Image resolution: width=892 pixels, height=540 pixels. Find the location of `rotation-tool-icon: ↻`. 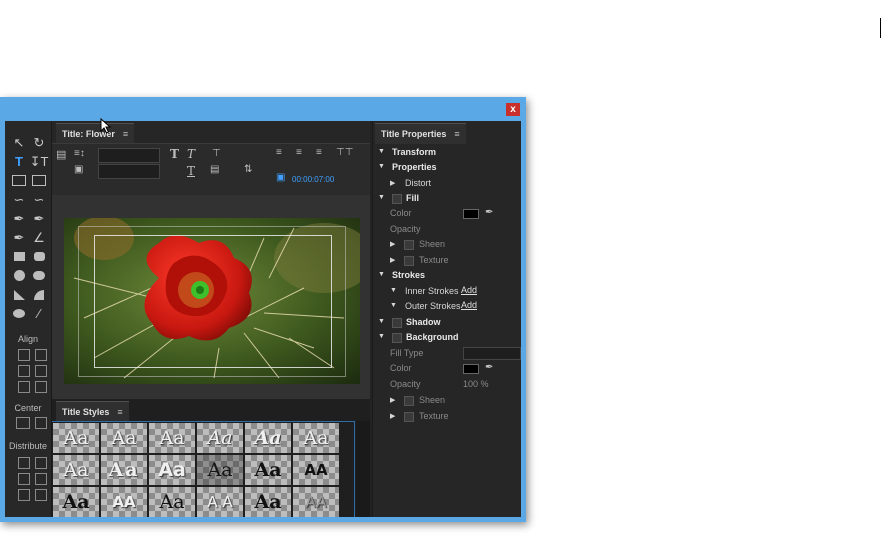

rotation-tool-icon: ↻ is located at coordinates (39, 142).